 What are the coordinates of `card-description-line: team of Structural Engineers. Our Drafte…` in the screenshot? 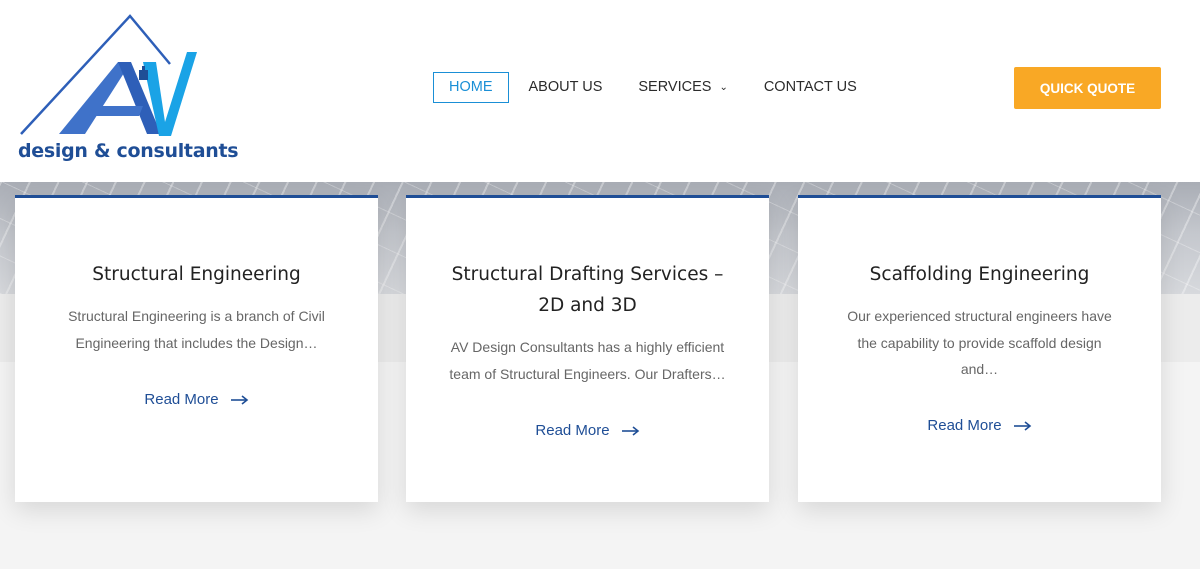 It's located at (587, 373).